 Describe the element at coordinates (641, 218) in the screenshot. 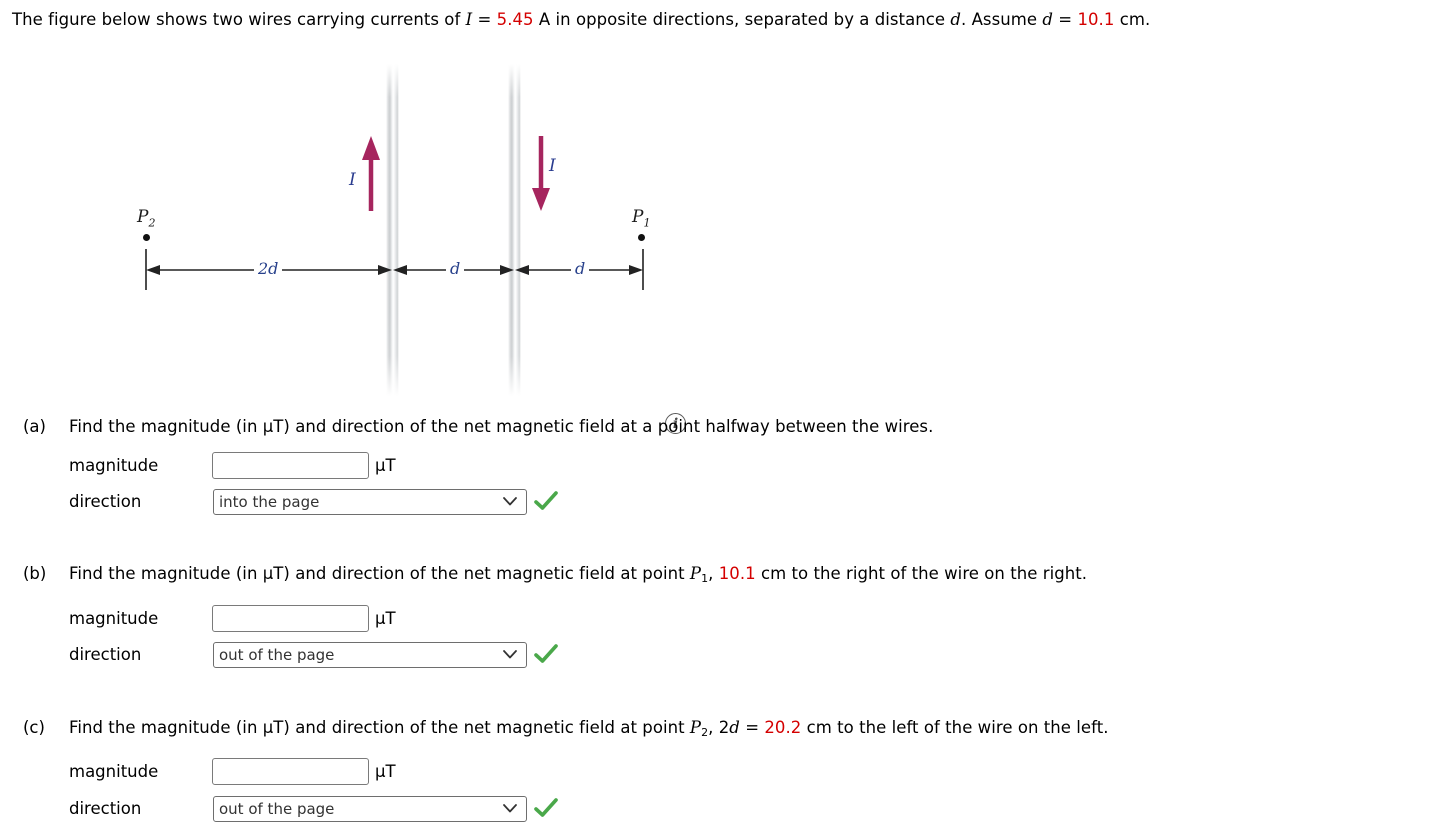

I see `point-label-p1: P1` at that location.